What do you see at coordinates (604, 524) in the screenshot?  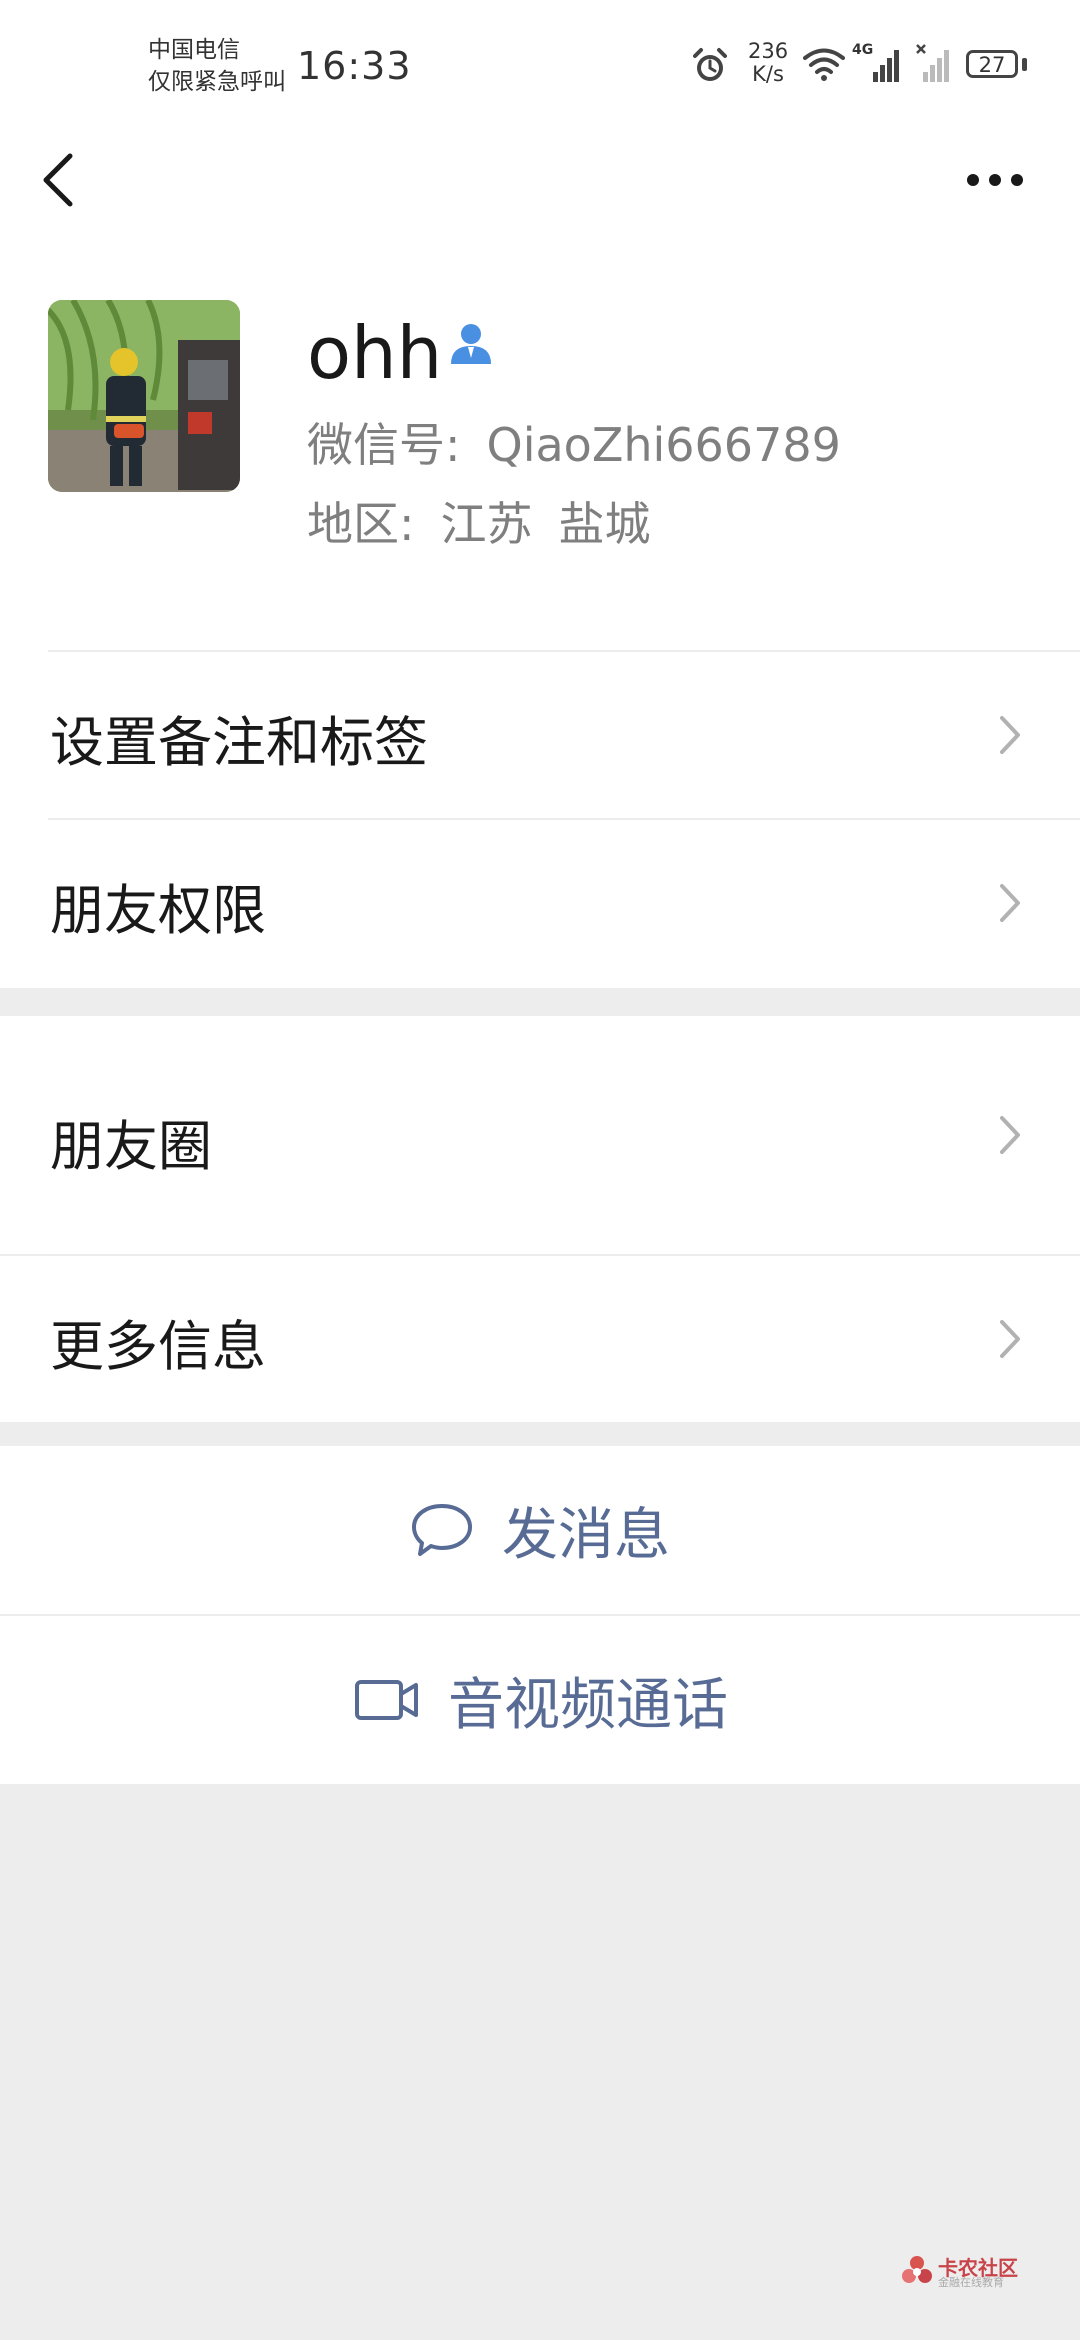 I see `region-city: 盐城` at bounding box center [604, 524].